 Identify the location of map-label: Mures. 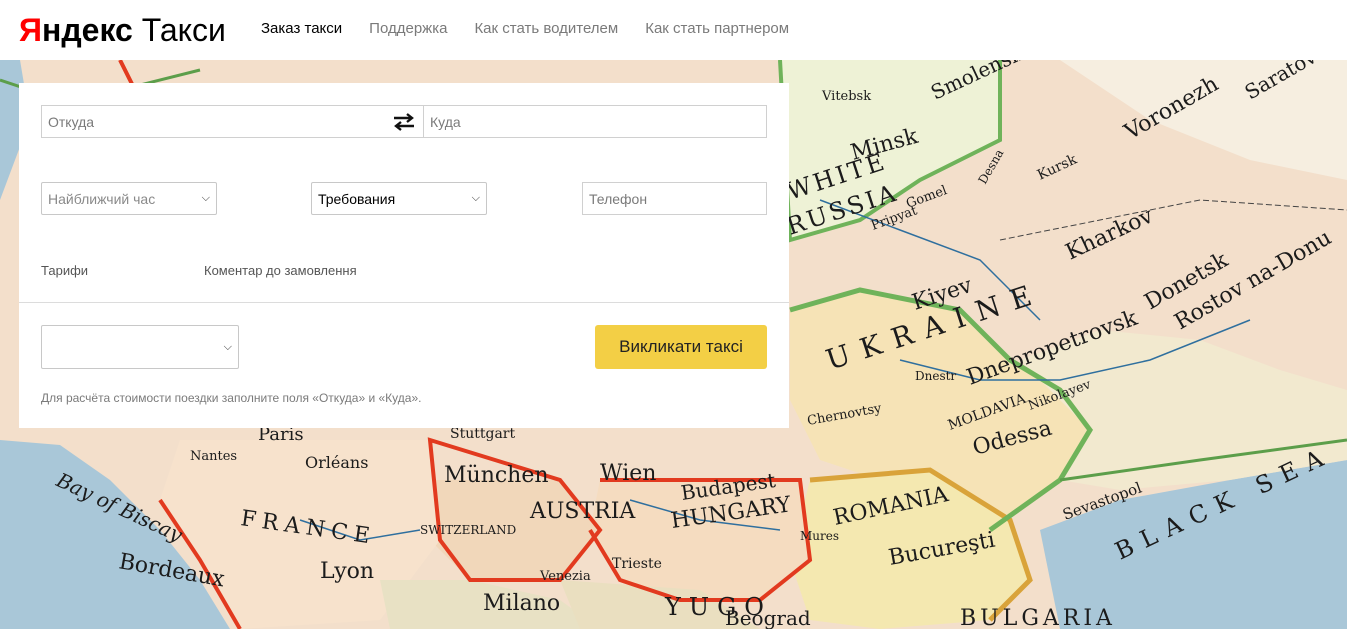
(819, 536).